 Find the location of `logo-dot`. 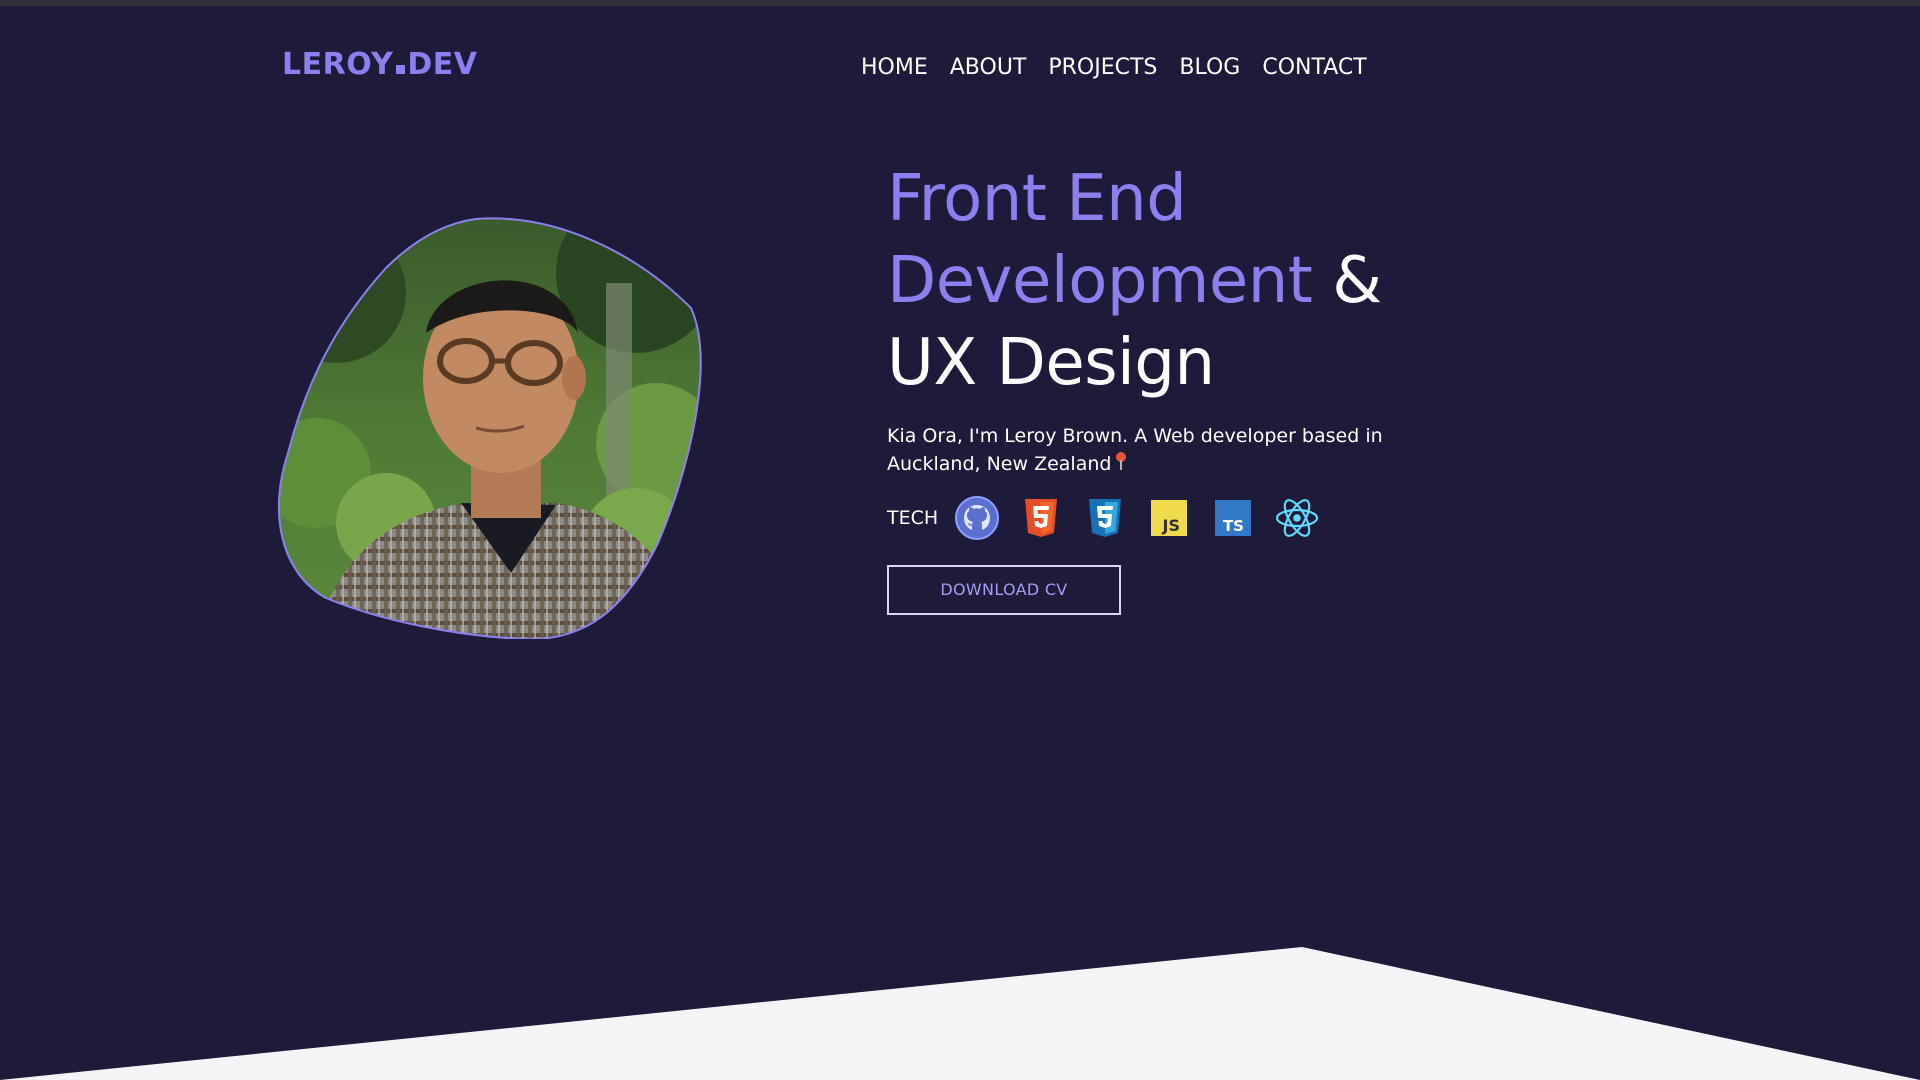

logo-dot is located at coordinates (401, 69).